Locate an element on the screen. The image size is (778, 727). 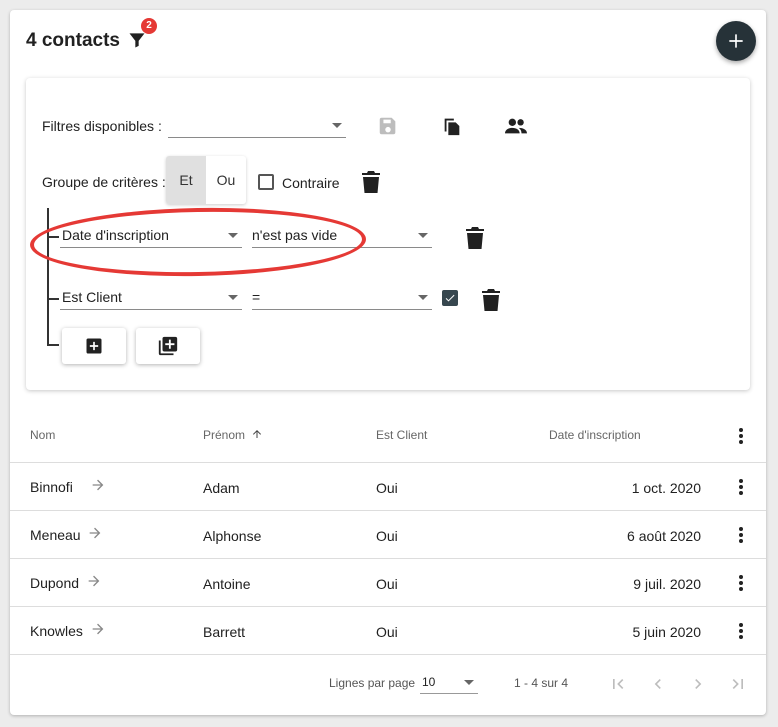
previous-page-icon is located at coordinates (658, 684).